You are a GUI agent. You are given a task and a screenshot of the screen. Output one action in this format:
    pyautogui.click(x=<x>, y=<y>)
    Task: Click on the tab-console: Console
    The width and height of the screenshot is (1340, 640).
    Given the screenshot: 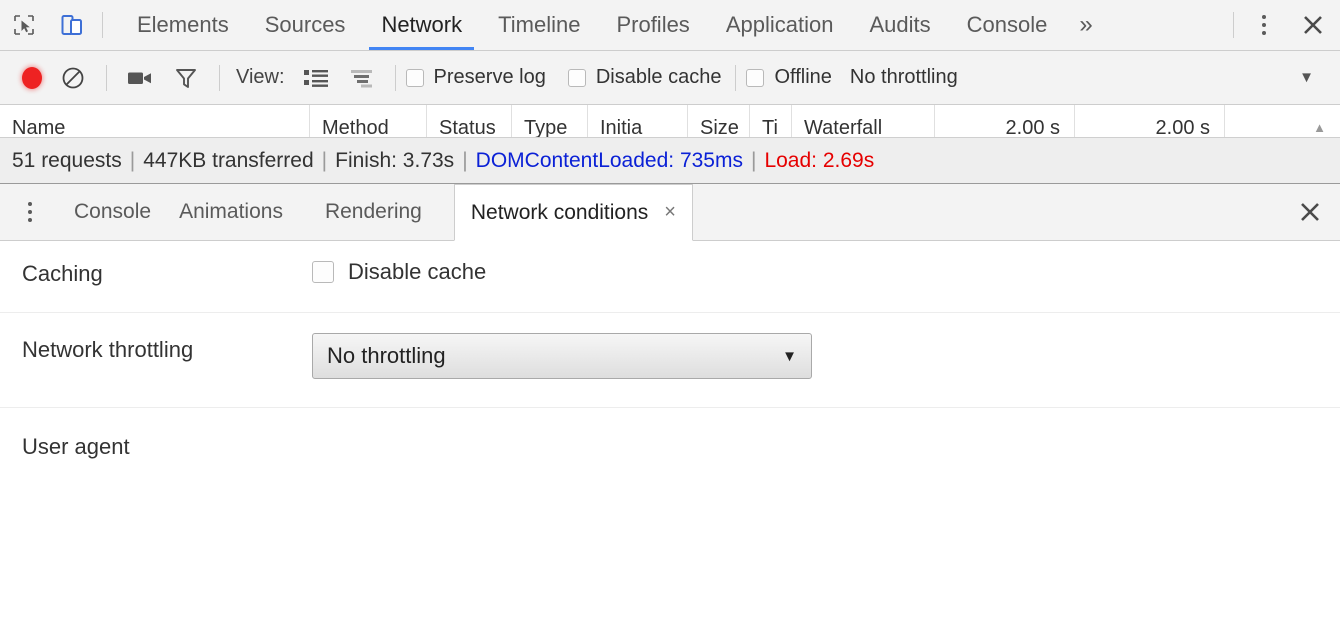 What is the action you would take?
    pyautogui.click(x=1007, y=25)
    